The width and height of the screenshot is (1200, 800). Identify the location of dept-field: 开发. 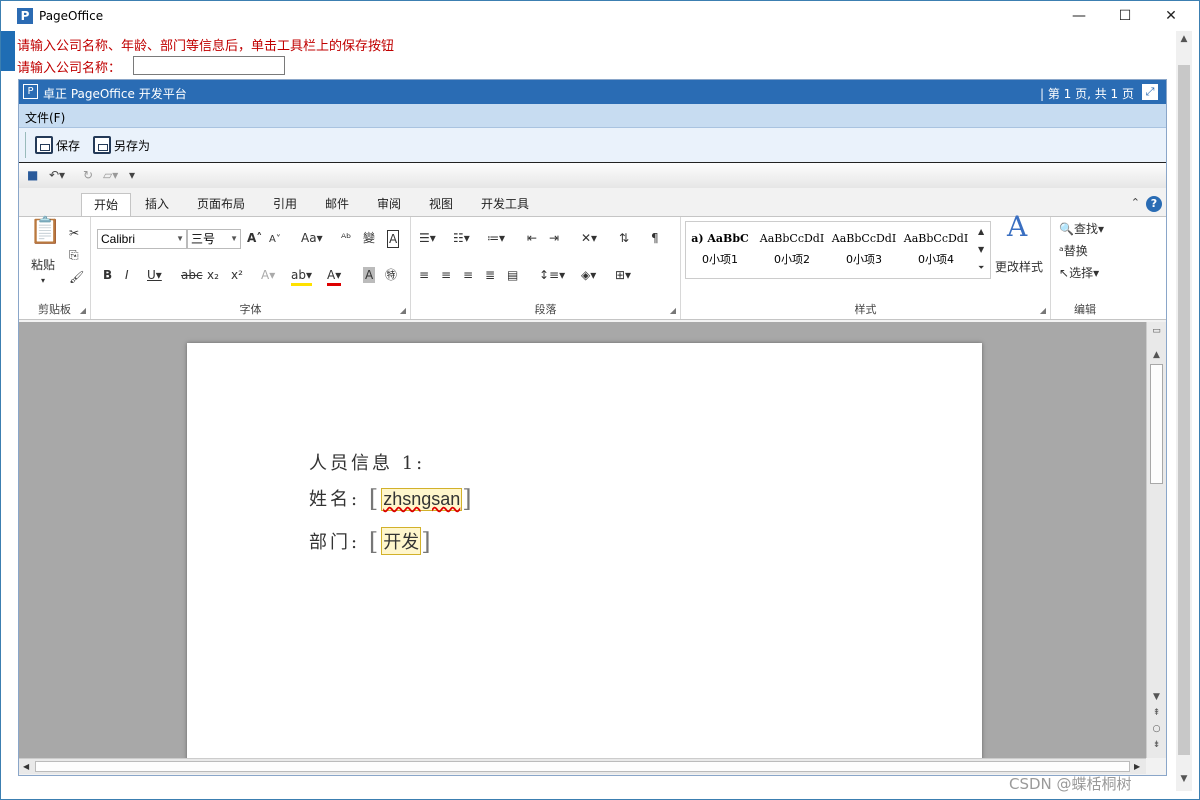
(401, 541).